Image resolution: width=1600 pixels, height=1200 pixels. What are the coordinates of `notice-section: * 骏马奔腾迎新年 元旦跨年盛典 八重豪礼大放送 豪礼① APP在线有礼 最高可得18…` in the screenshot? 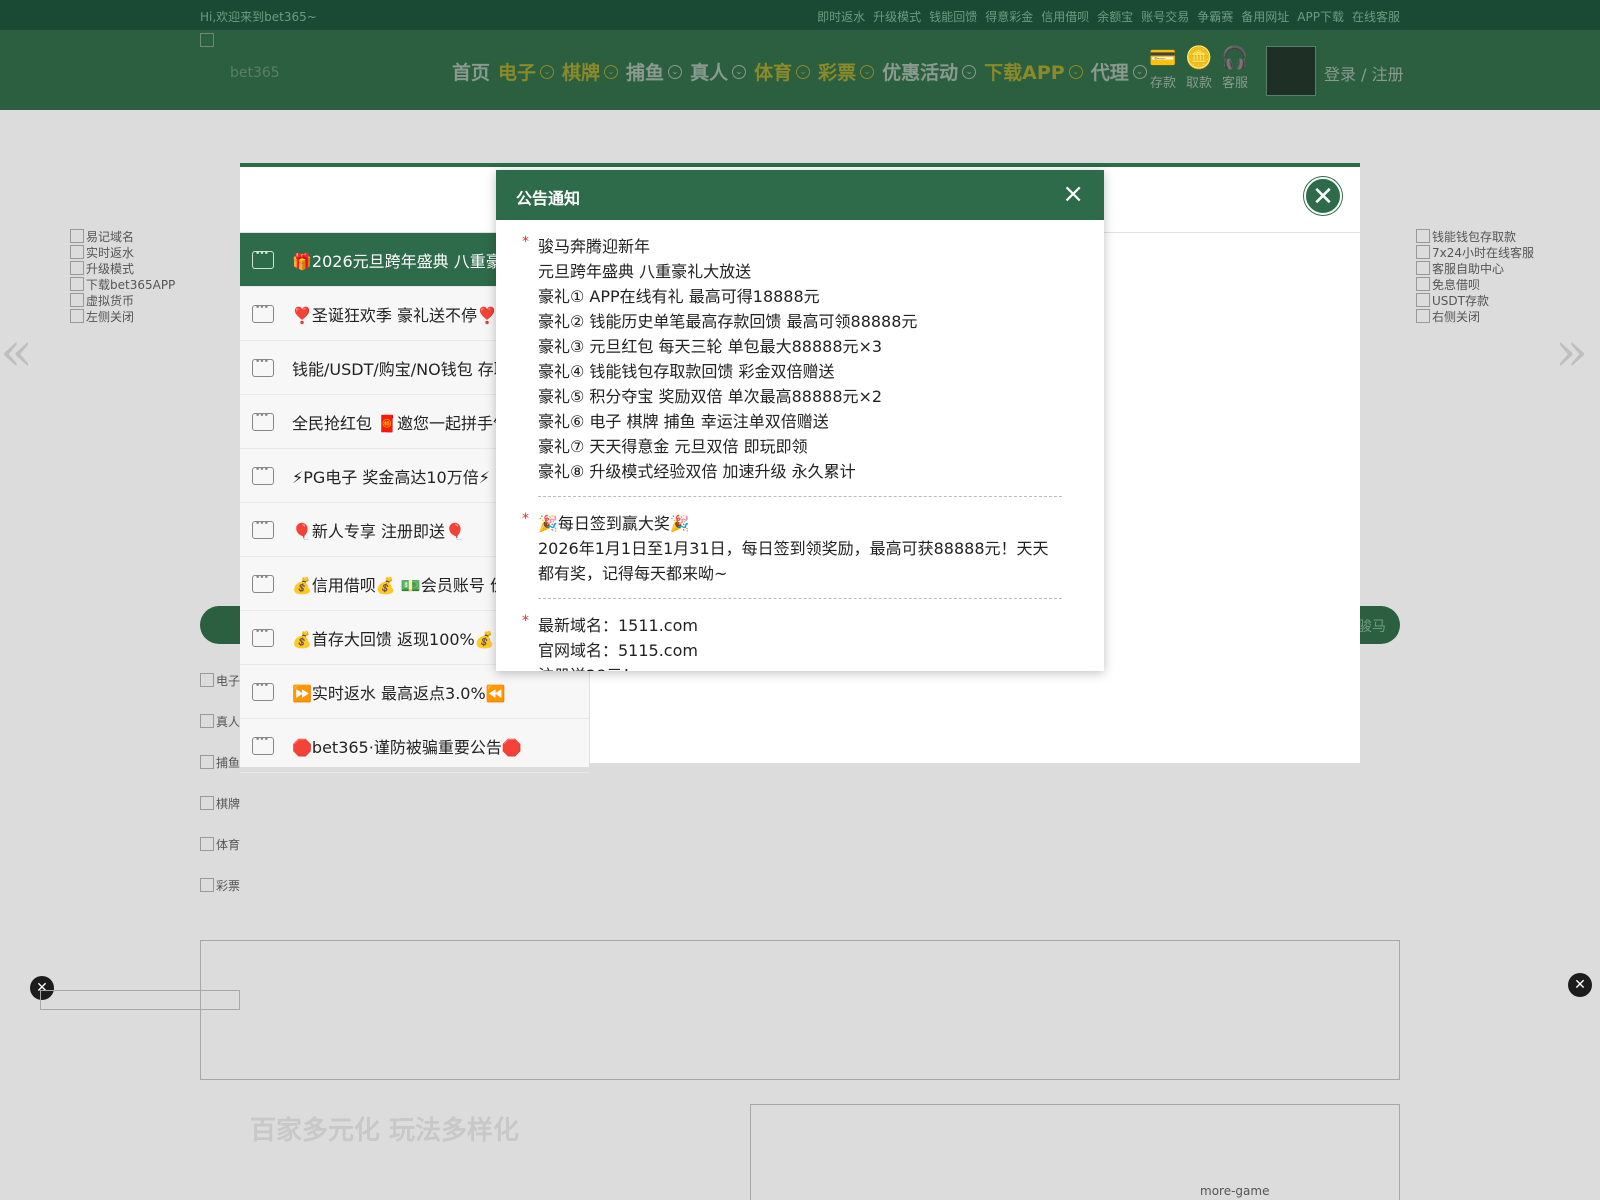 It's located at (792, 363).